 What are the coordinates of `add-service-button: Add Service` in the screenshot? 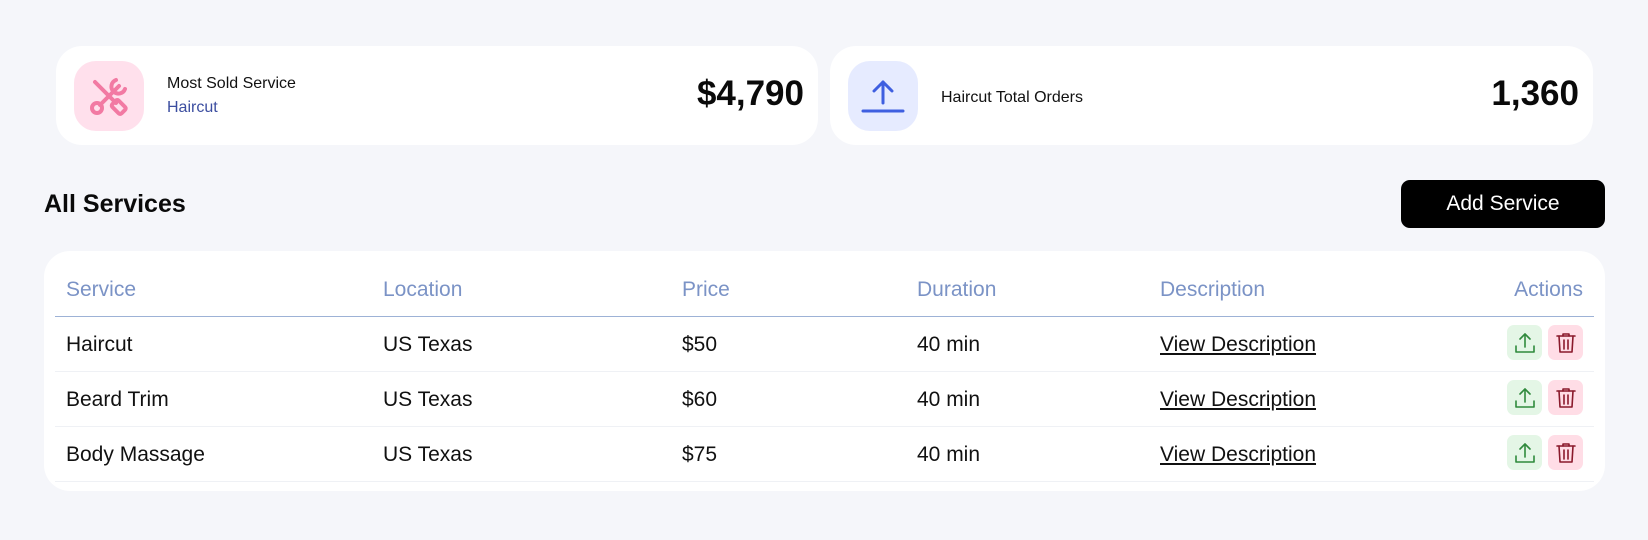 It's located at (1503, 204).